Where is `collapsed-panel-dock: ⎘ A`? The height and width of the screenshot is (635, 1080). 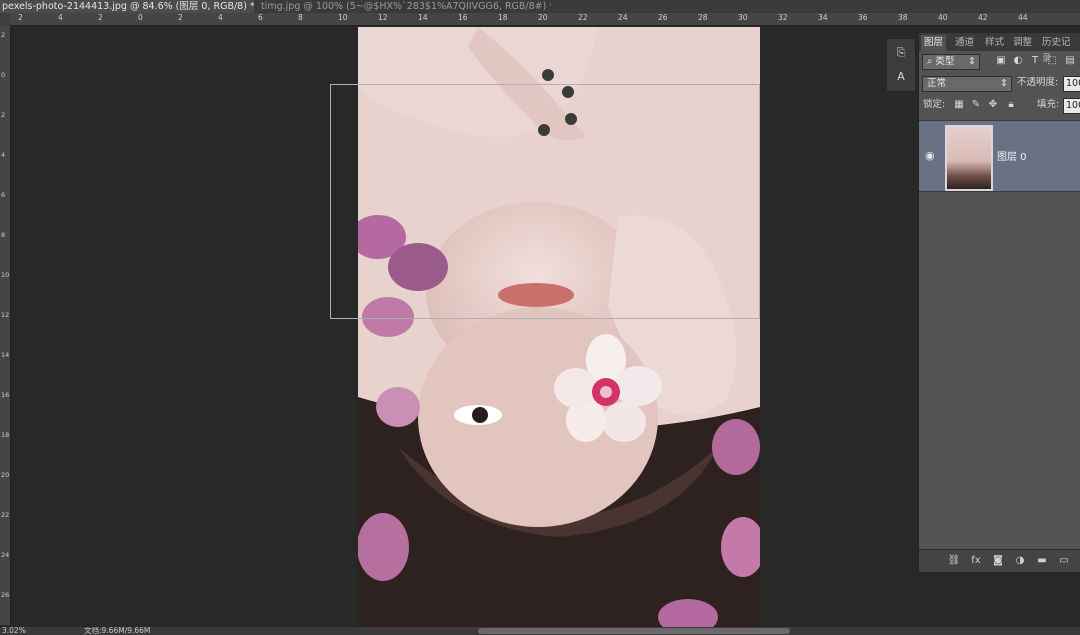 collapsed-panel-dock: ⎘ A is located at coordinates (901, 65).